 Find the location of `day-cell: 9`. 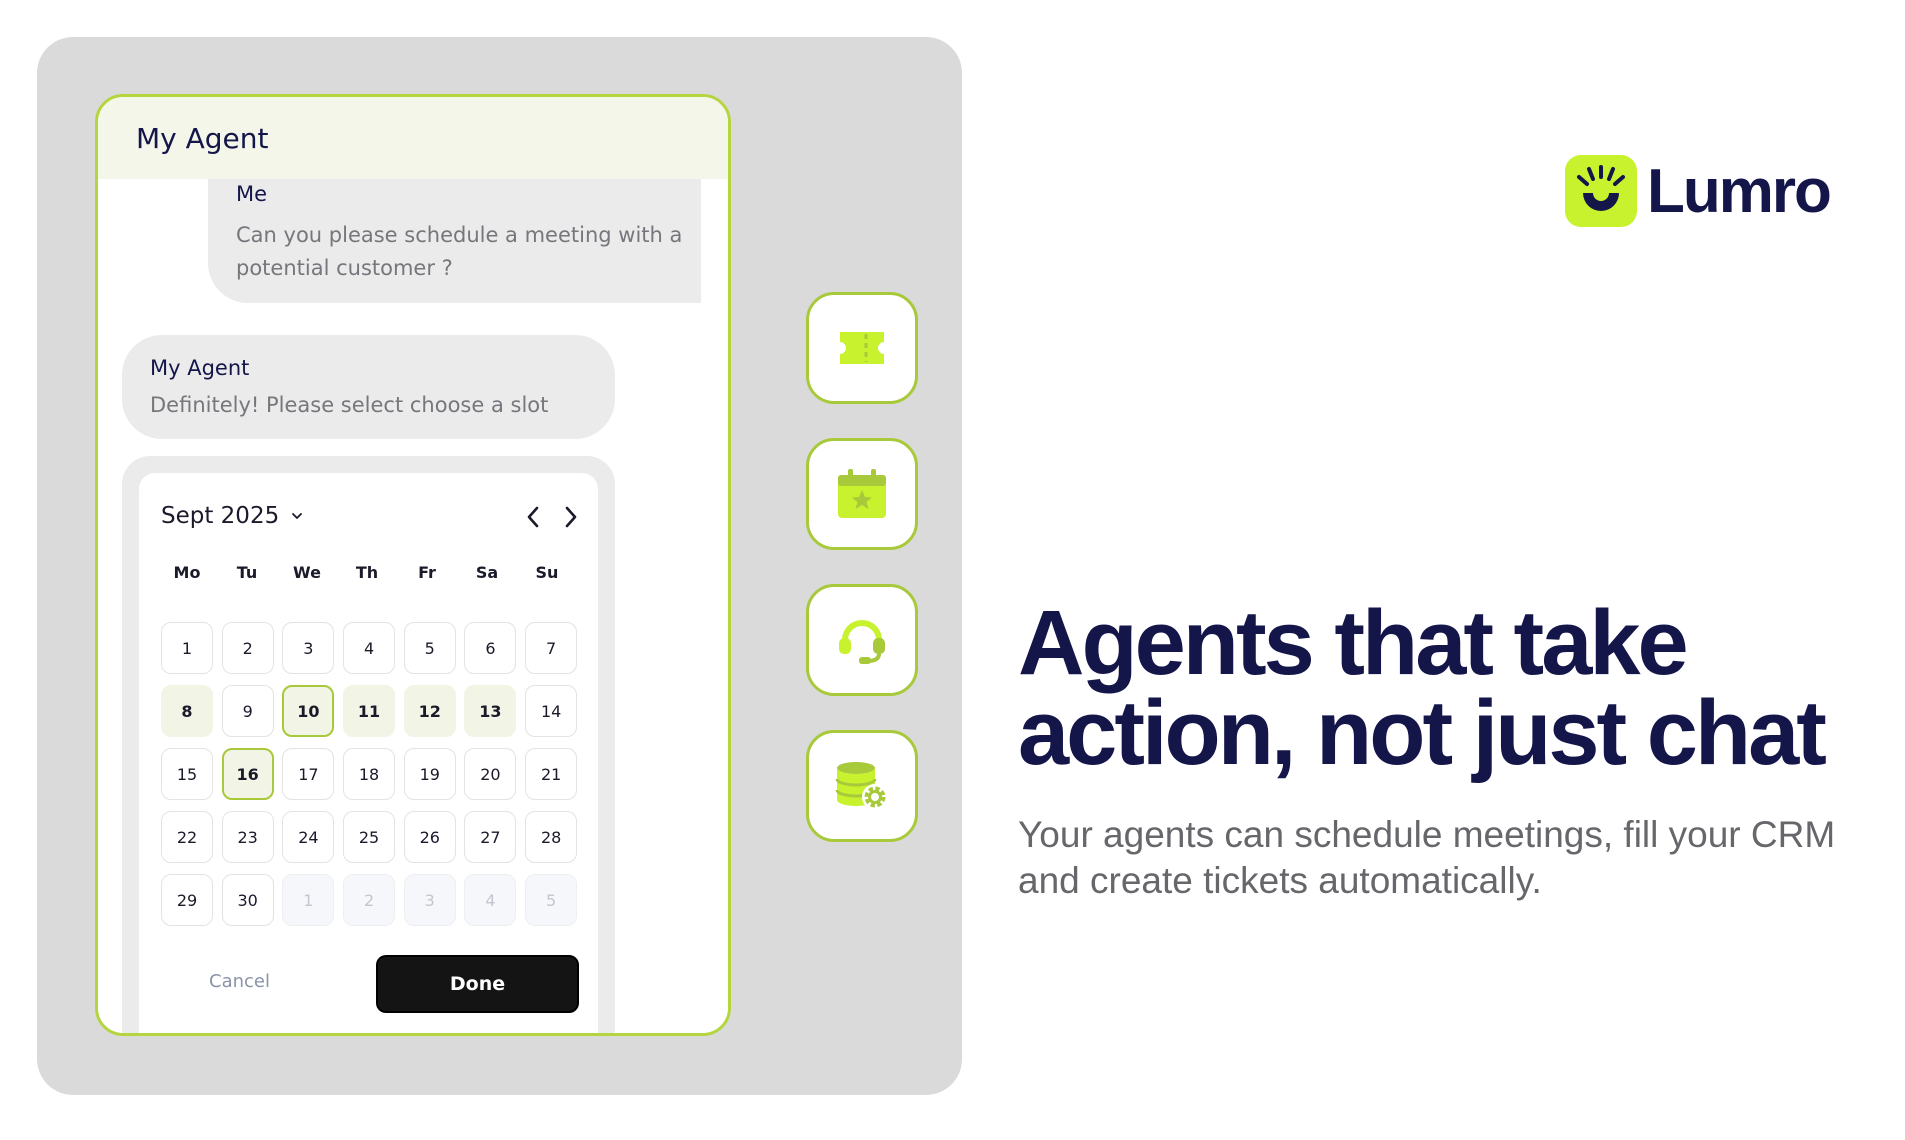

day-cell: 9 is located at coordinates (247, 711).